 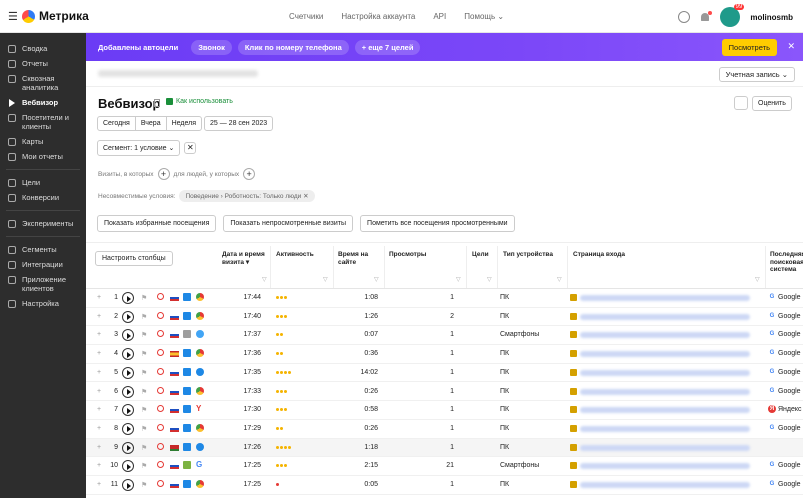 I want to click on sidebar-item-maps: Карты, so click(x=43, y=141).